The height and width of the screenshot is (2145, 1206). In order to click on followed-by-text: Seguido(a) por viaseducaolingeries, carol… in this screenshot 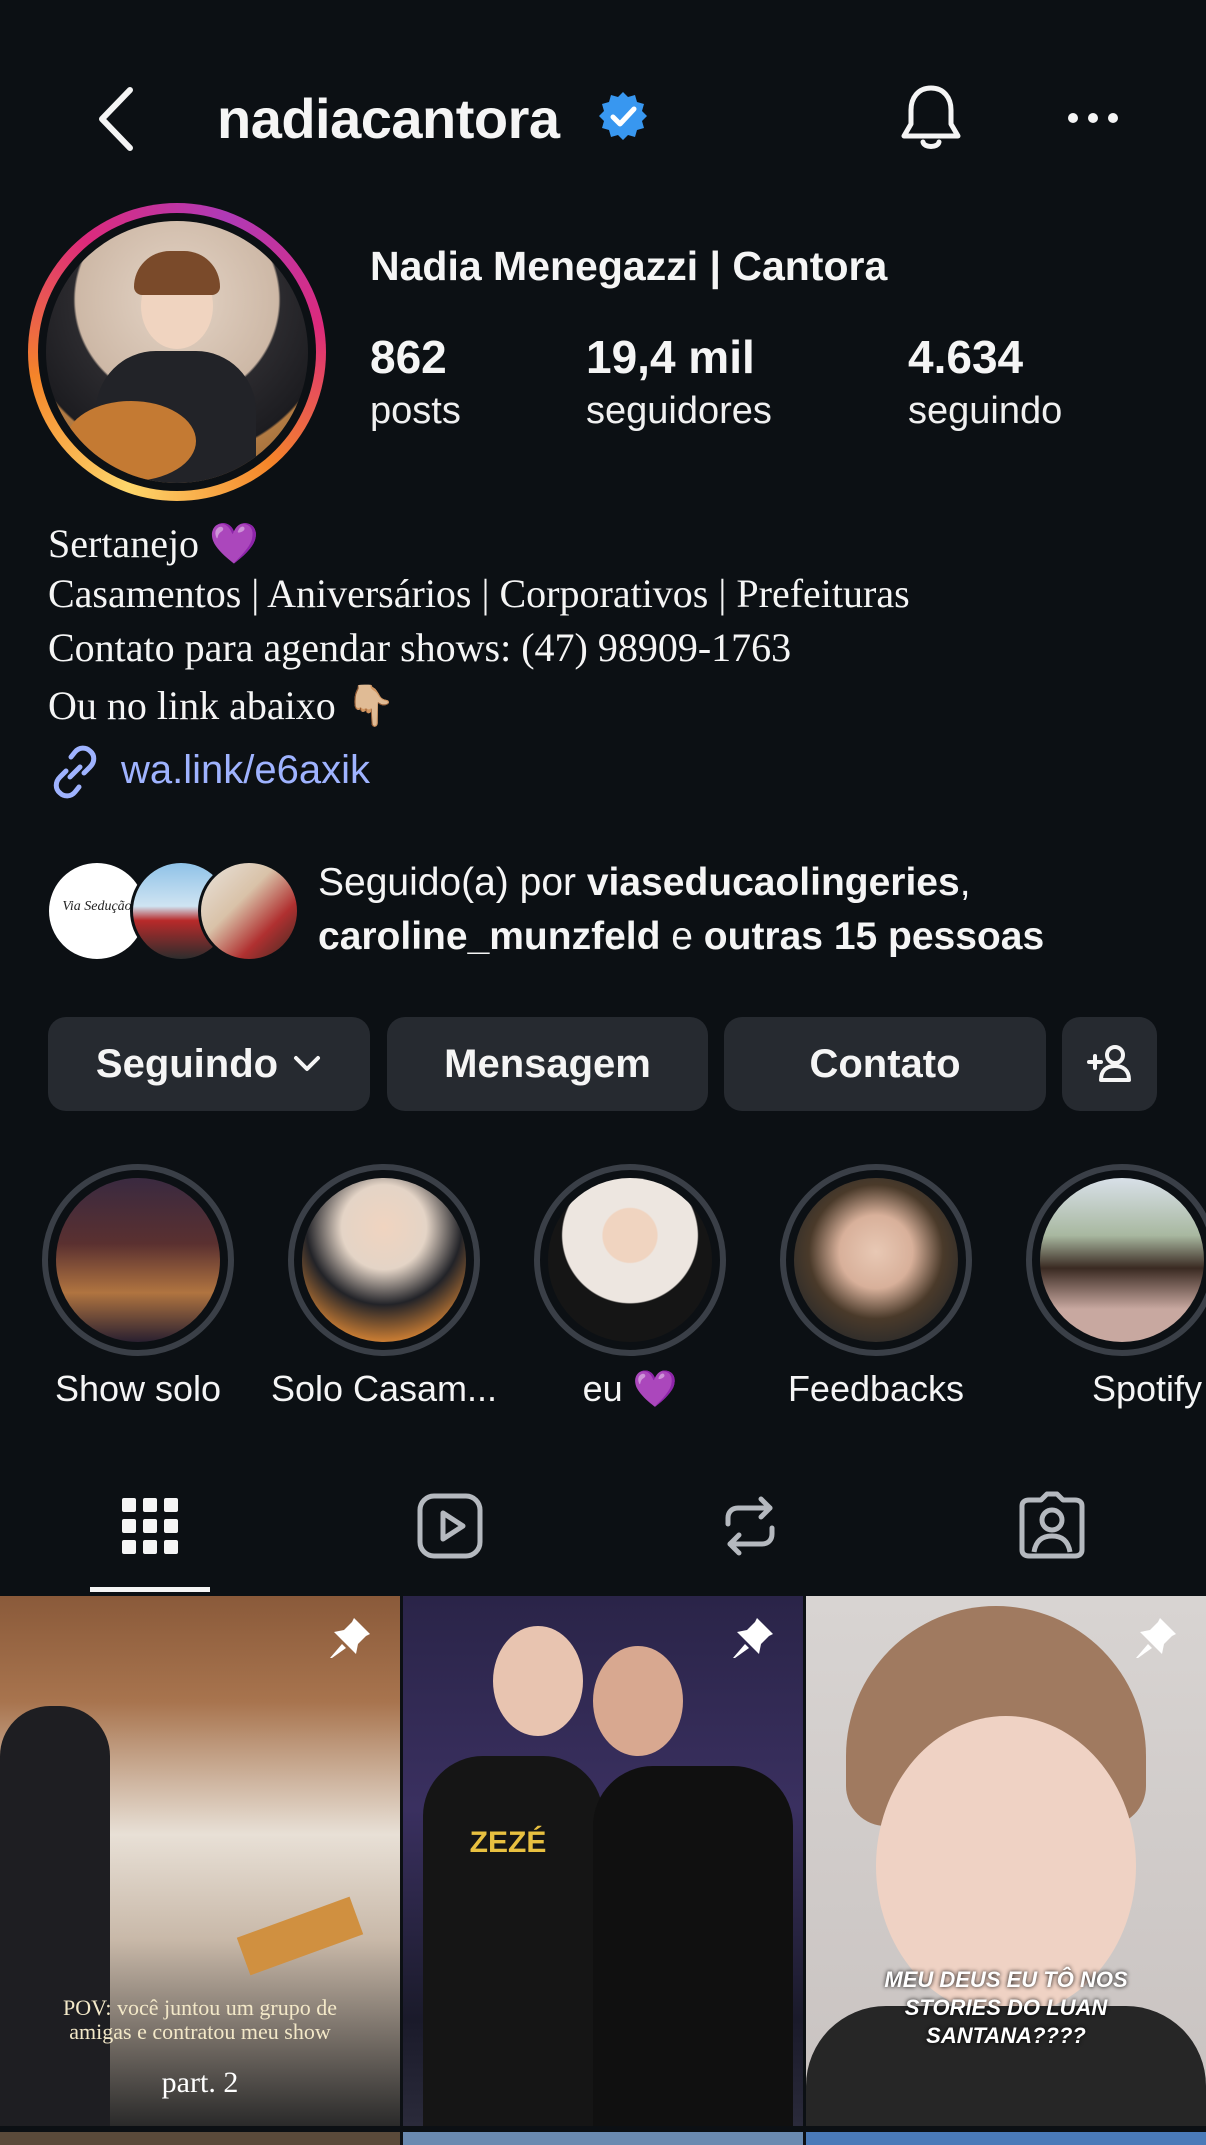, I will do `click(748, 910)`.